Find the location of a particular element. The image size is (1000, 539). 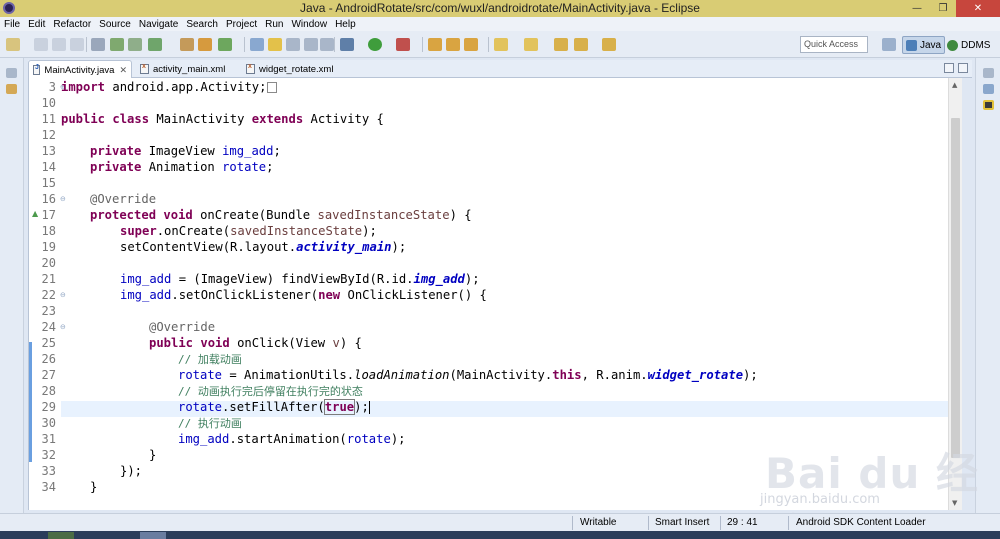

editor-area-controls is located at coordinates (956, 68).